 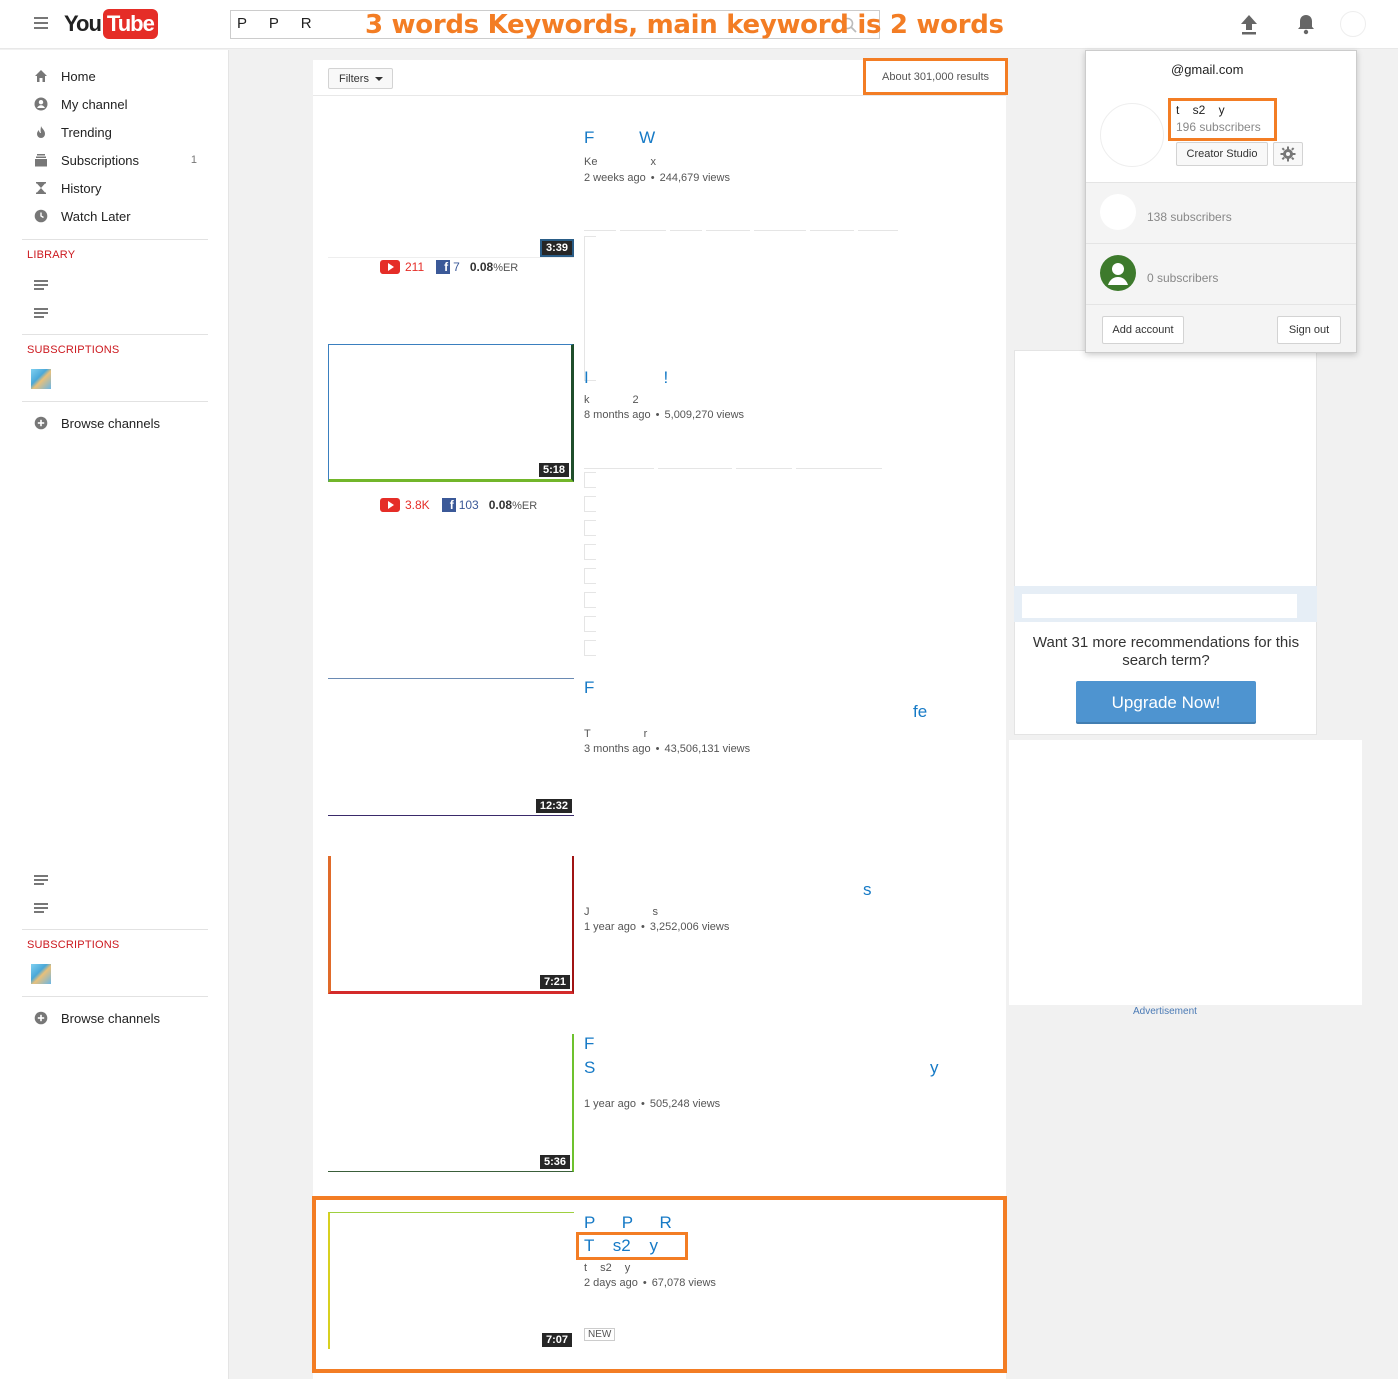 What do you see at coordinates (115, 160) in the screenshot?
I see `sidebar-item-subscriptions: Subscriptions 1` at bounding box center [115, 160].